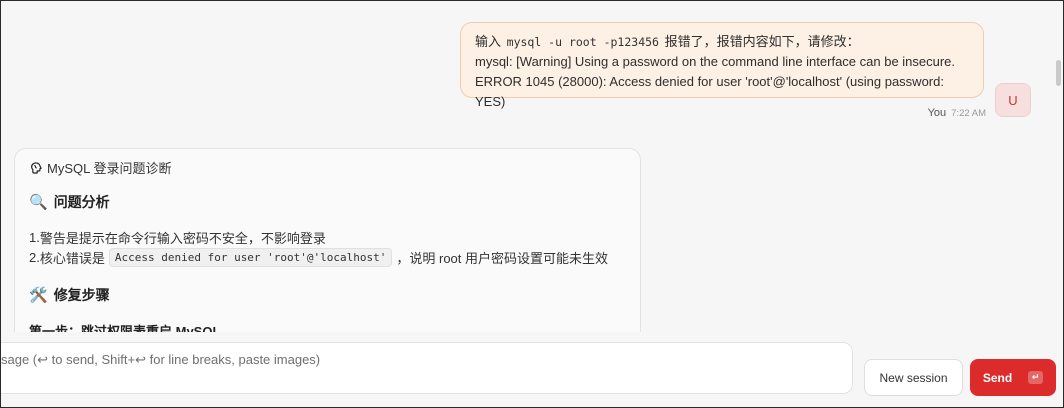 This screenshot has height=408, width=1064. I want to click on list-item: 1. 警告是提示在命令行输入密码不安全，不影响登录, so click(177, 238).